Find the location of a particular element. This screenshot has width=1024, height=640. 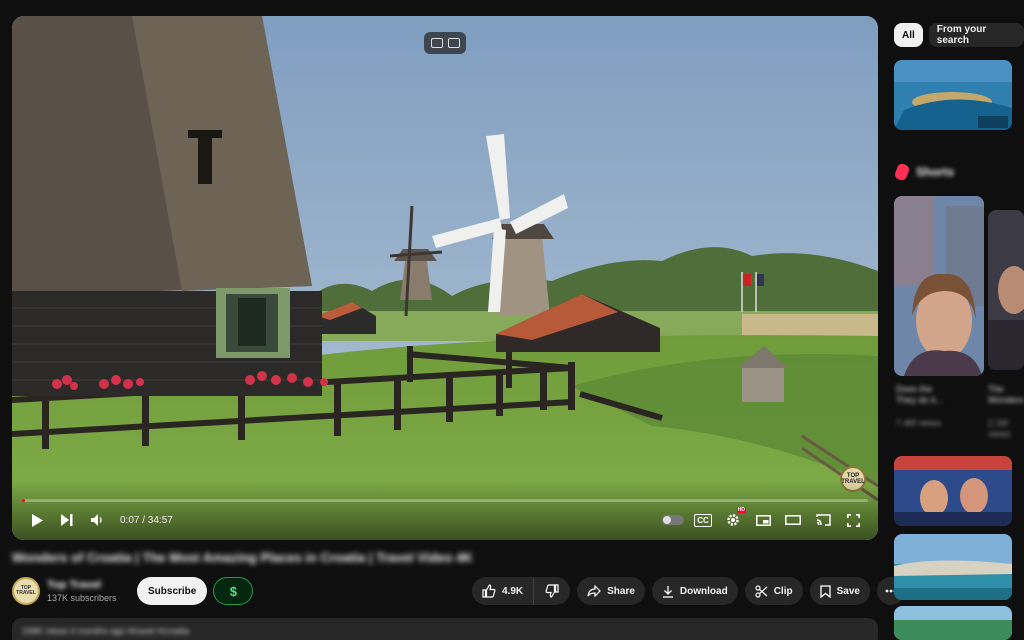

thanks-button: $ is located at coordinates (233, 591).